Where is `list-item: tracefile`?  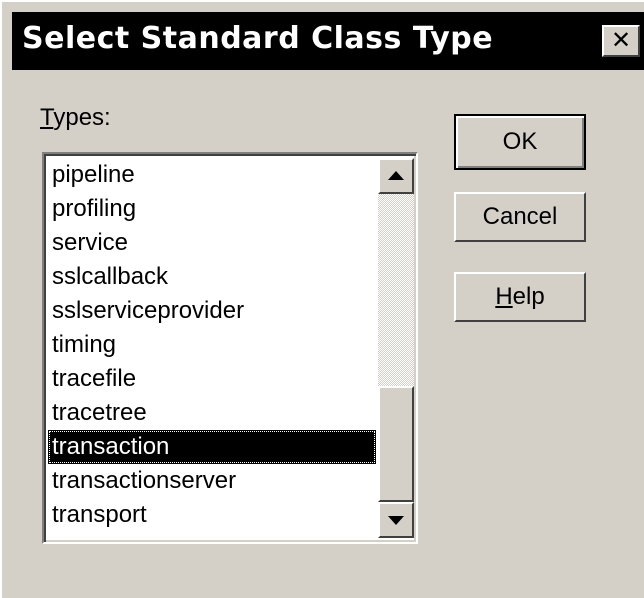 list-item: tracefile is located at coordinates (212, 379).